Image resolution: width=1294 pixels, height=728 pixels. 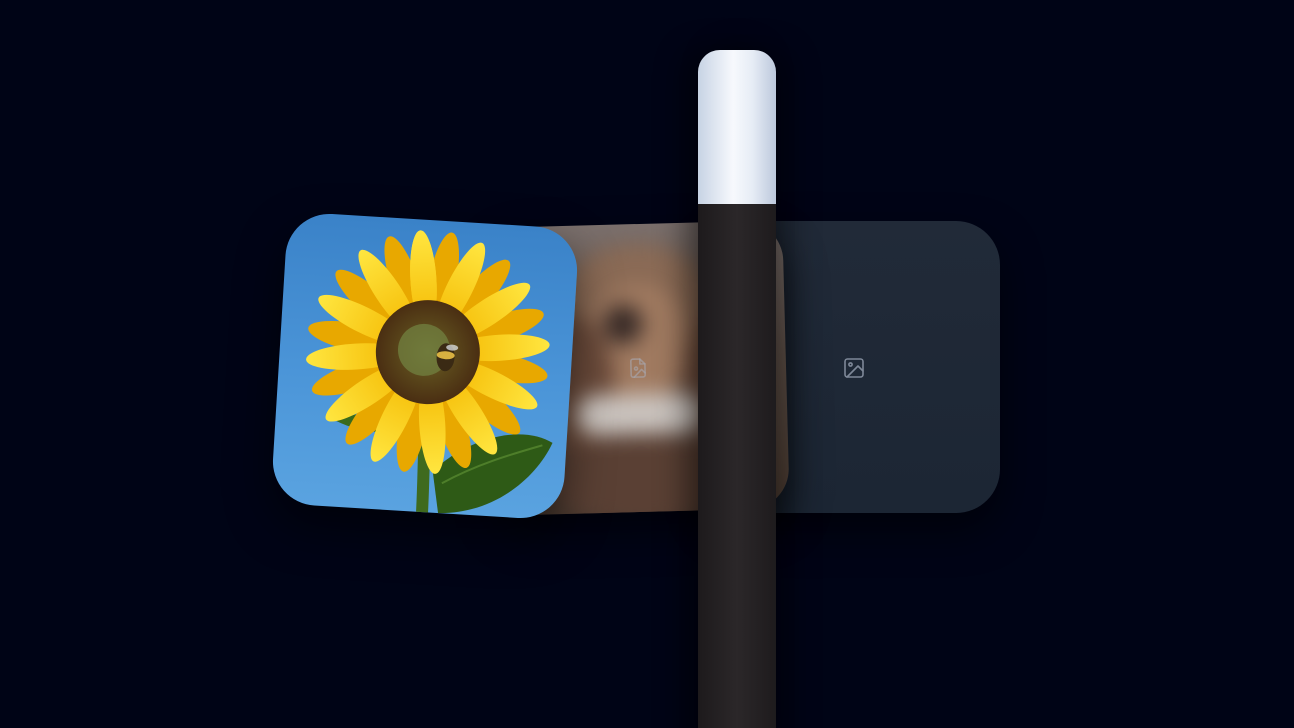 I want to click on sunflower-image-card, so click(x=425, y=366).